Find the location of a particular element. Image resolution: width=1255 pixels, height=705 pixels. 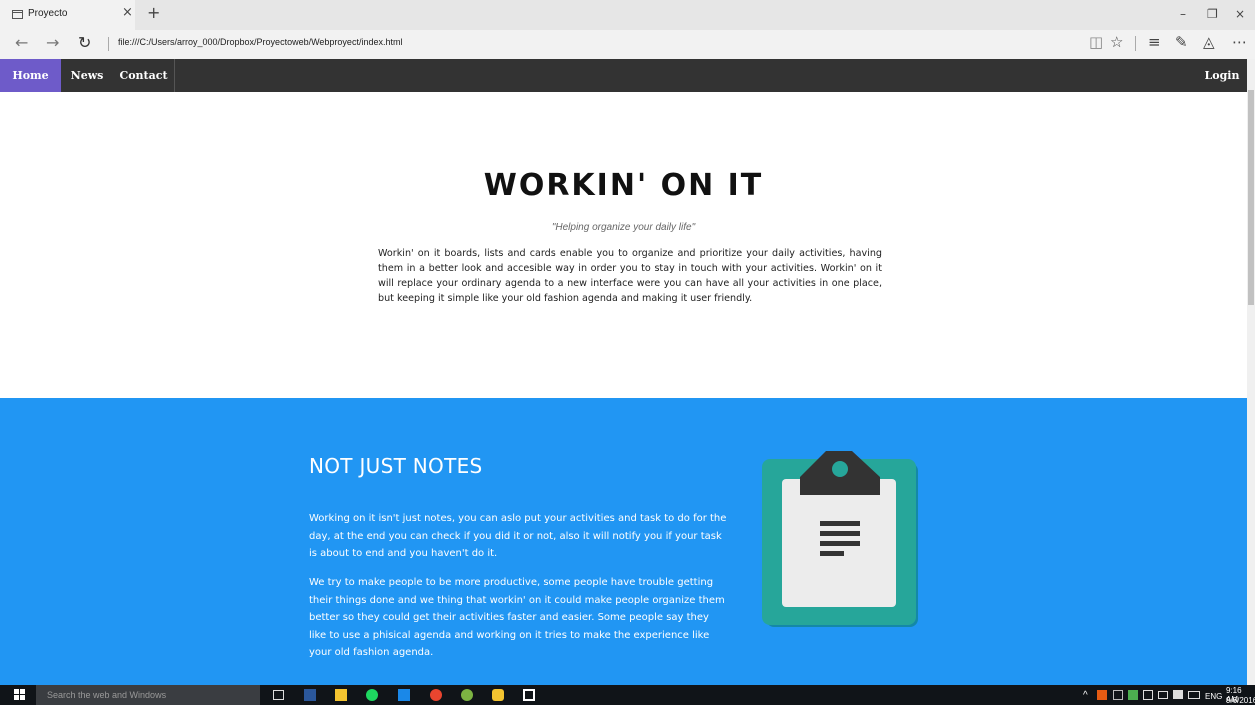

spotify-app-icon is located at coordinates (372, 695).